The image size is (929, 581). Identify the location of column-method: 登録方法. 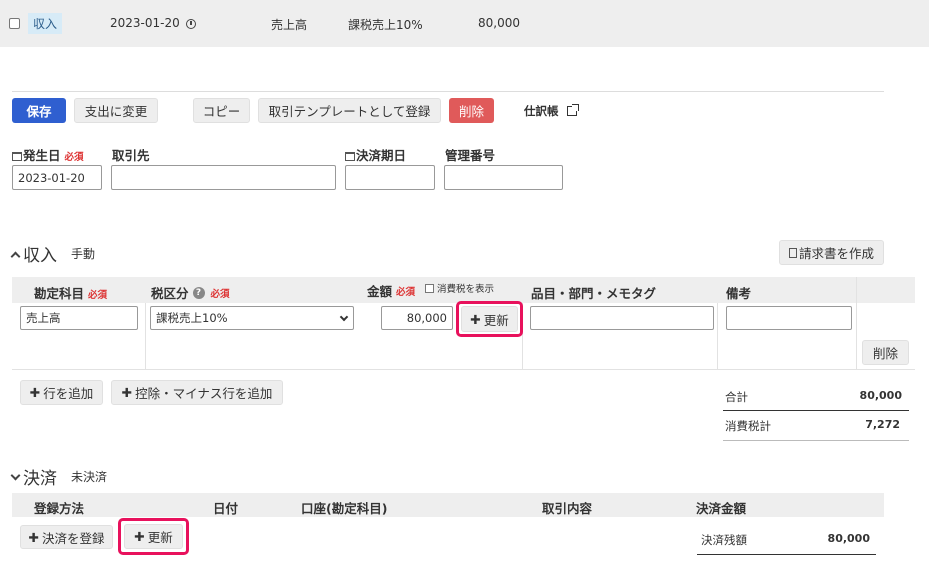
(59, 508).